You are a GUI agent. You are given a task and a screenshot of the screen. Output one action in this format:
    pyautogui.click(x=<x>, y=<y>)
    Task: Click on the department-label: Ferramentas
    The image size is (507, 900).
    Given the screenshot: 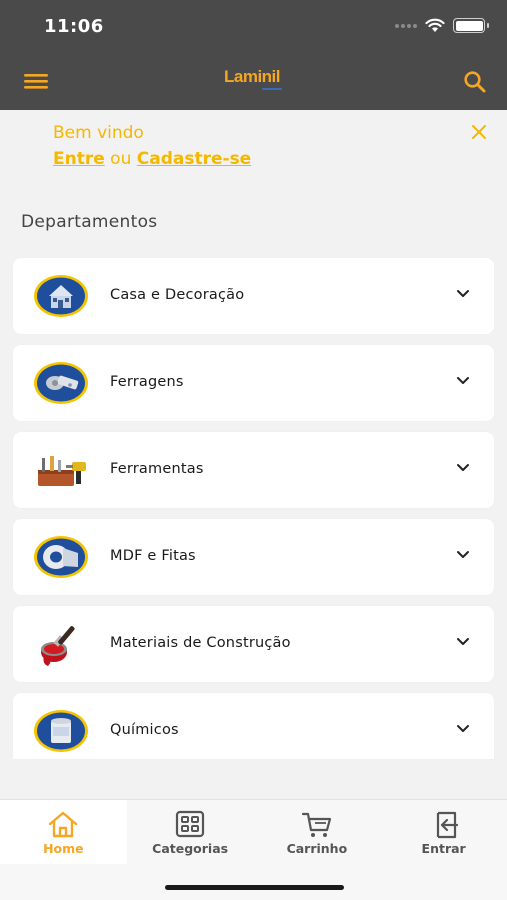 What is the action you would take?
    pyautogui.click(x=157, y=469)
    